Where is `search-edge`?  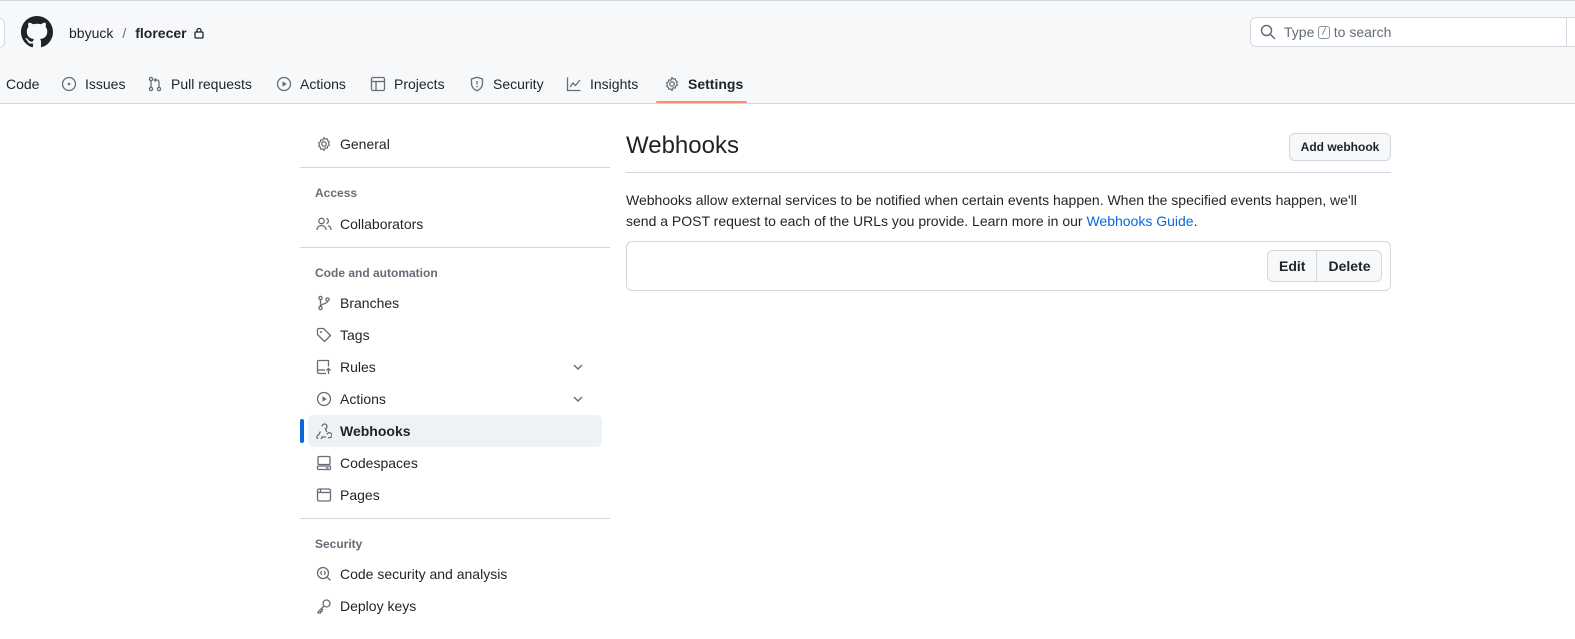
search-edge is located at coordinates (1566, 32).